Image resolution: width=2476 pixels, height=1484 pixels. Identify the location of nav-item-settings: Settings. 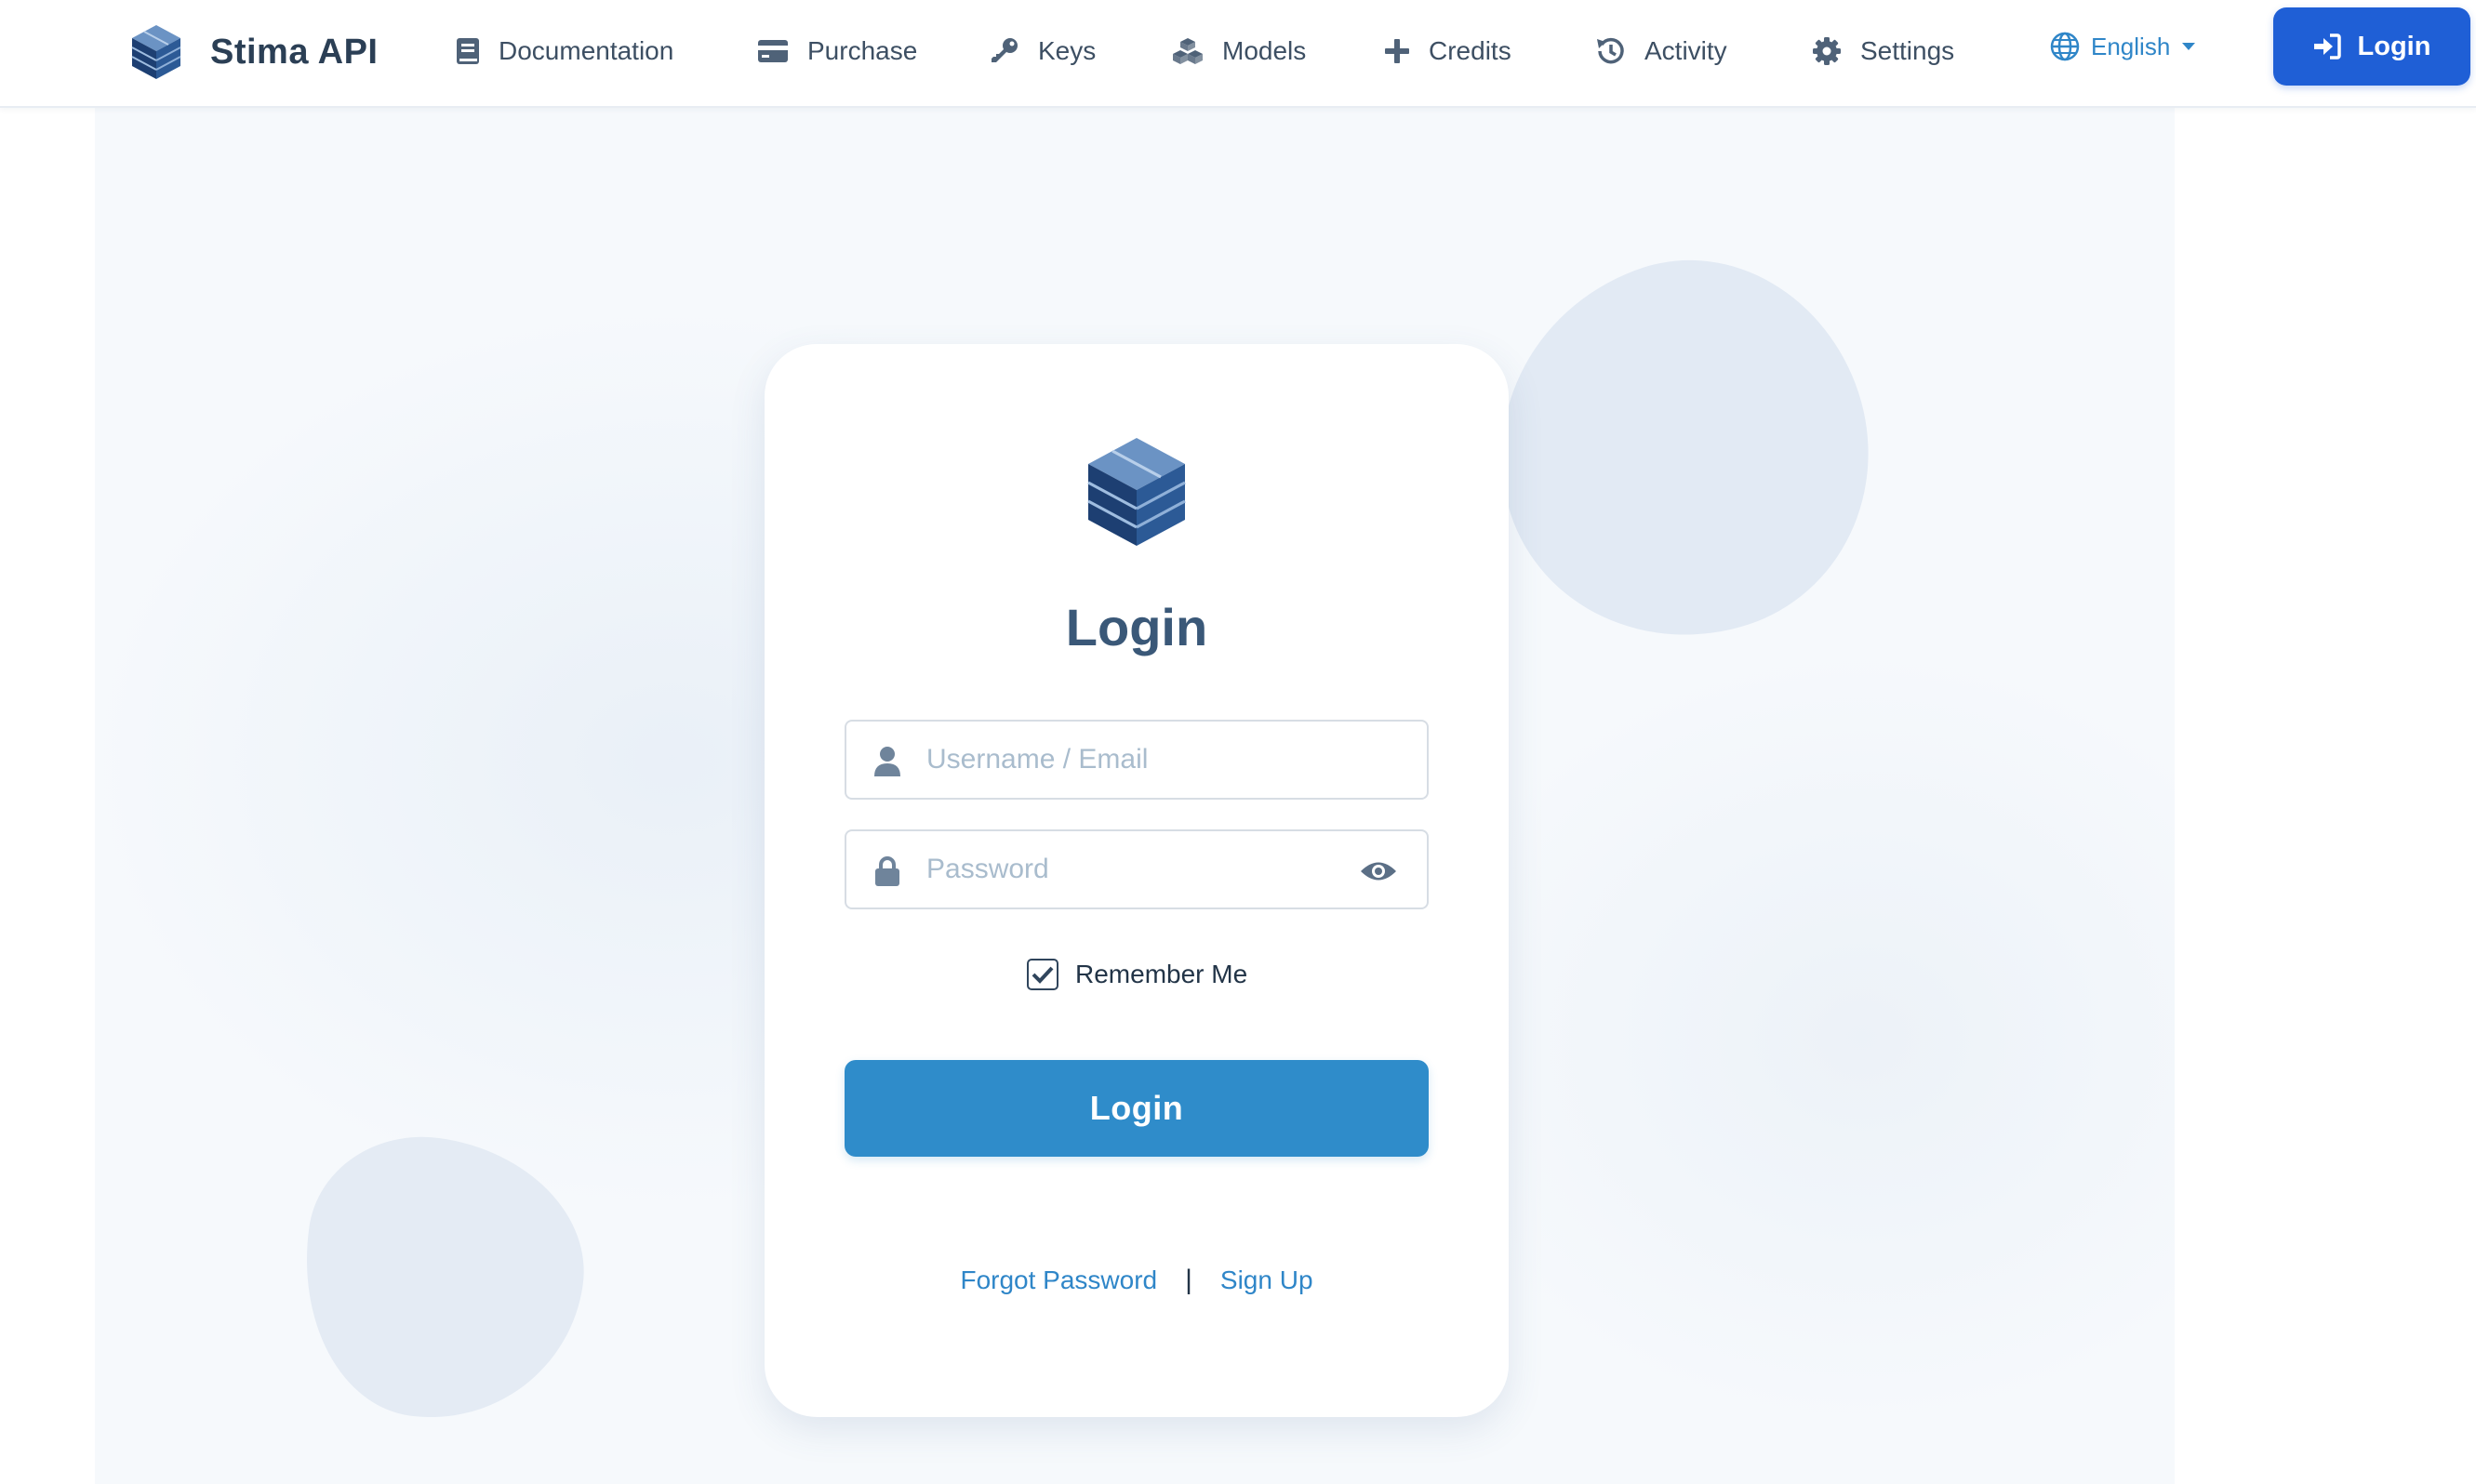
(1883, 51).